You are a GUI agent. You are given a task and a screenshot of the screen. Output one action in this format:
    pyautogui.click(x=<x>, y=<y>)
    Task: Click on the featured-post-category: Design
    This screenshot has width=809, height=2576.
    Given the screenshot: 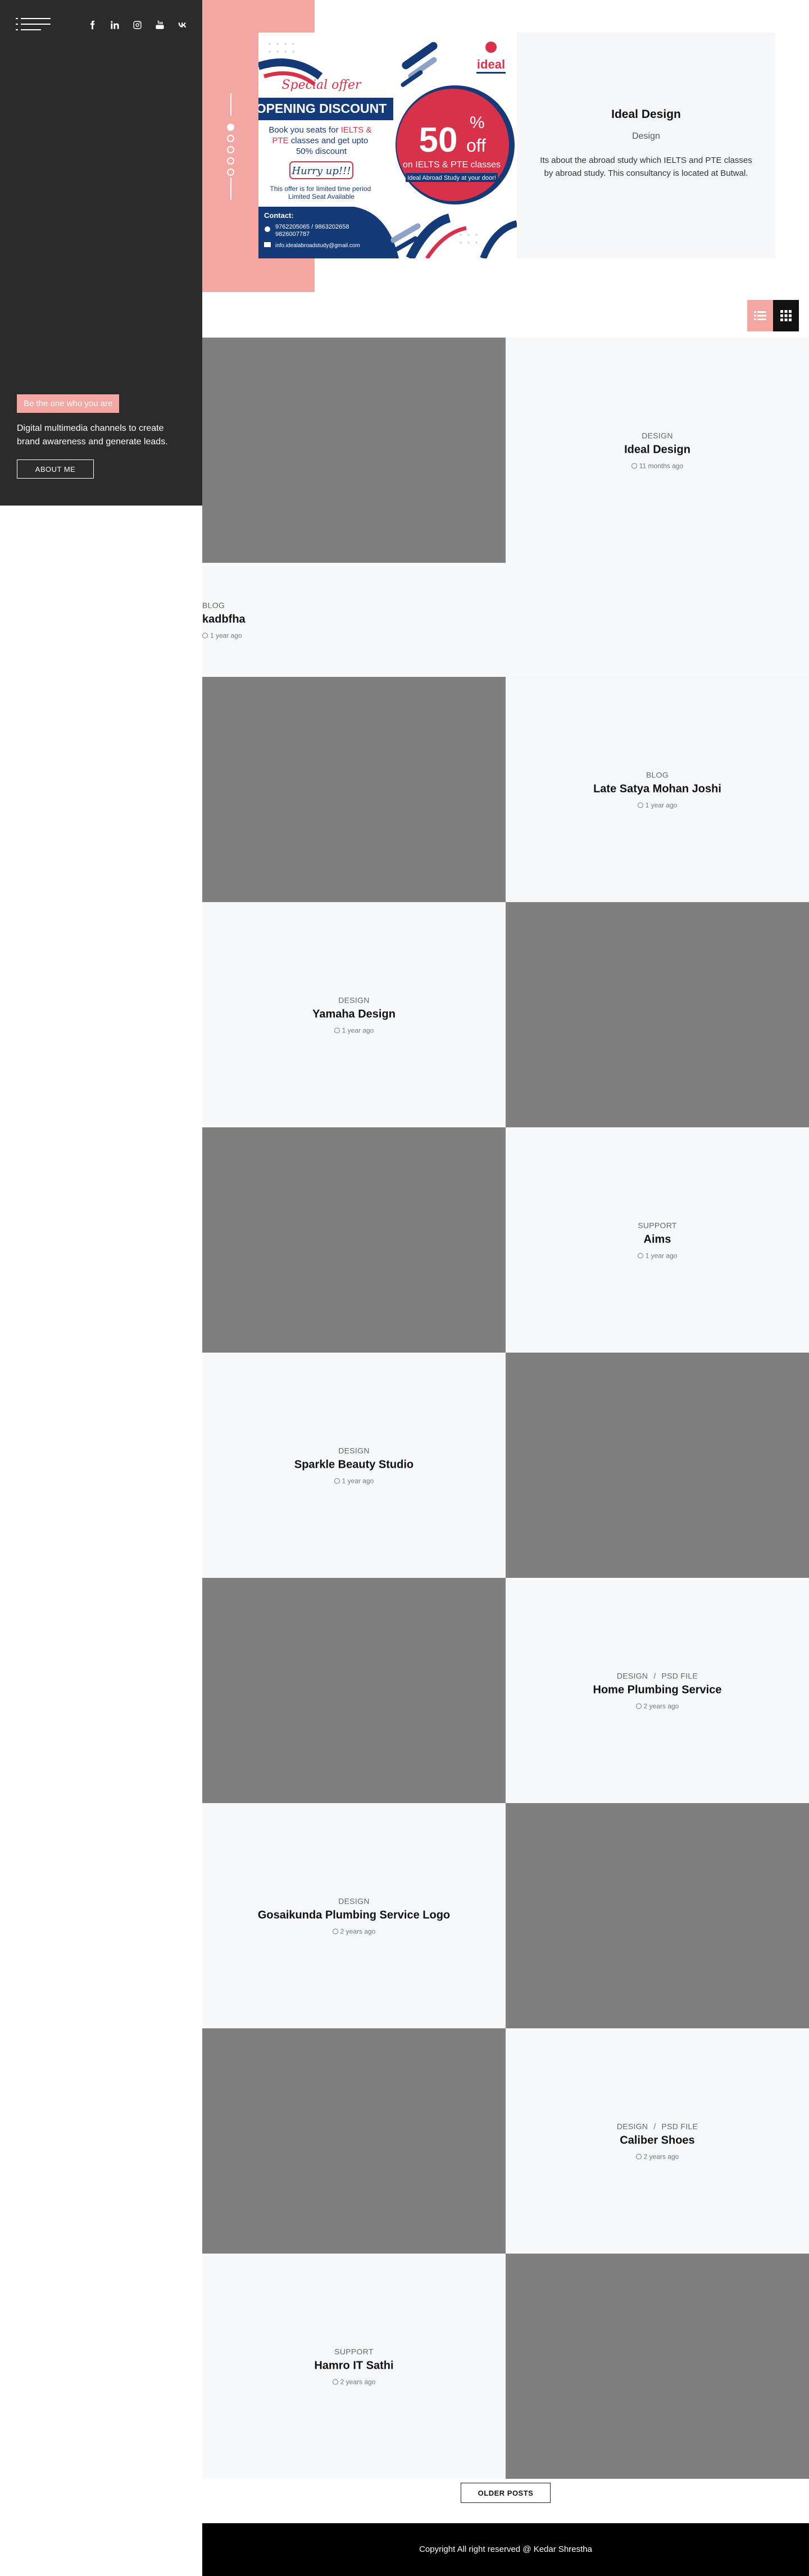 What is the action you would take?
    pyautogui.click(x=646, y=136)
    